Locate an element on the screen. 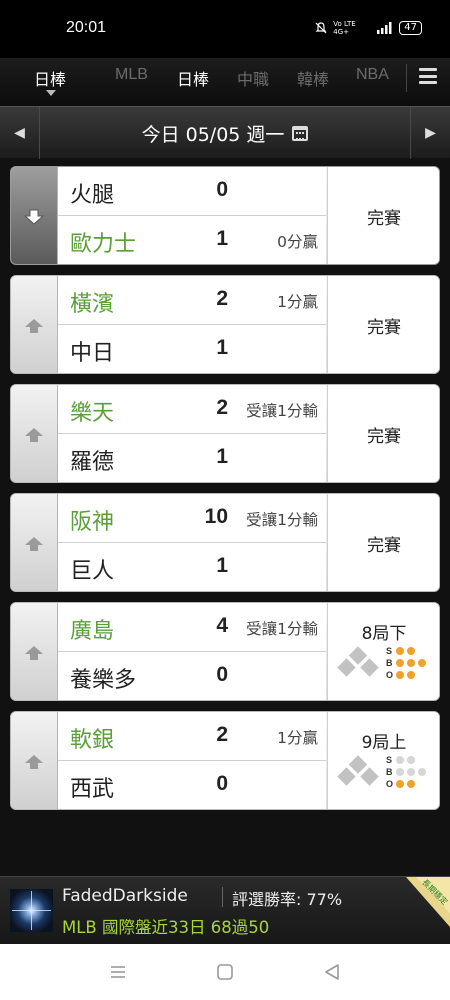 The image size is (450, 1000). date-picker: 今日 05/05 週一 is located at coordinates (225, 133).